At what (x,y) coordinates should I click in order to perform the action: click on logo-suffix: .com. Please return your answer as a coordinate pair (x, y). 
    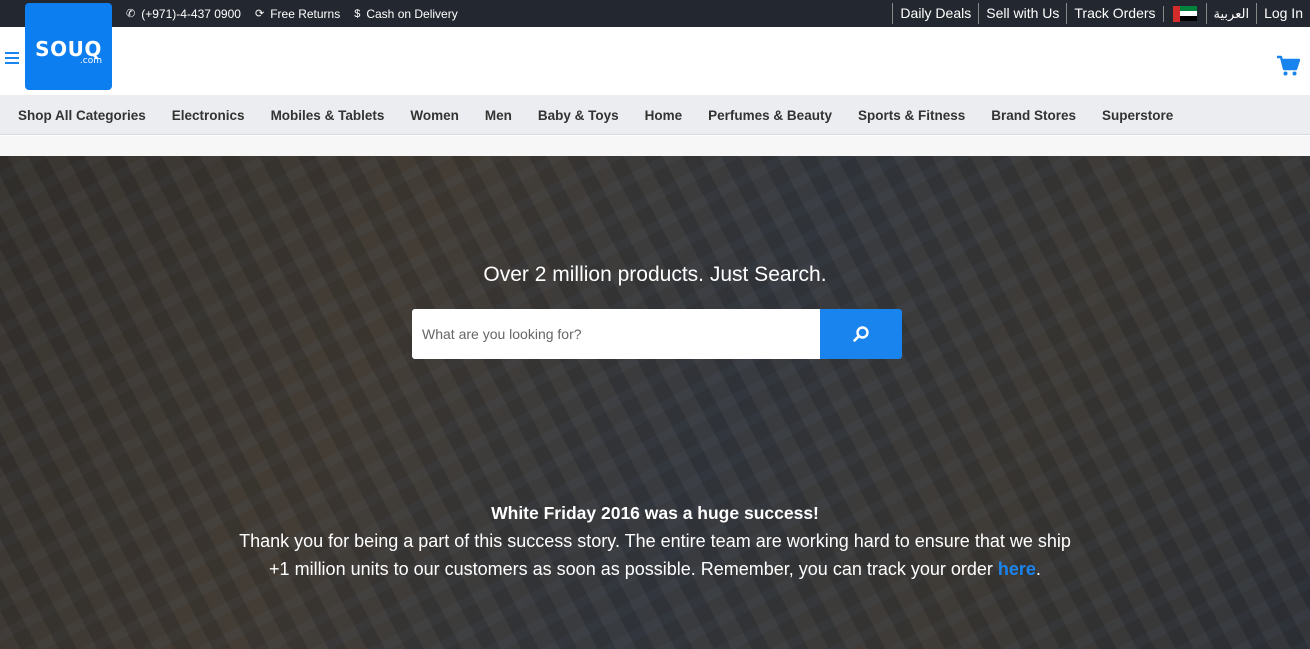
    Looking at the image, I should click on (90, 61).